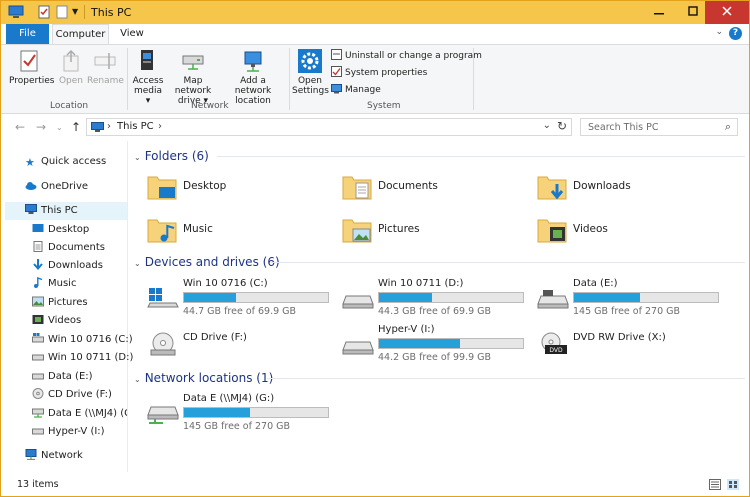 Image resolution: width=750 pixels, height=497 pixels. What do you see at coordinates (630, 189) in the screenshot?
I see `folder-tile-downloads: Downloads` at bounding box center [630, 189].